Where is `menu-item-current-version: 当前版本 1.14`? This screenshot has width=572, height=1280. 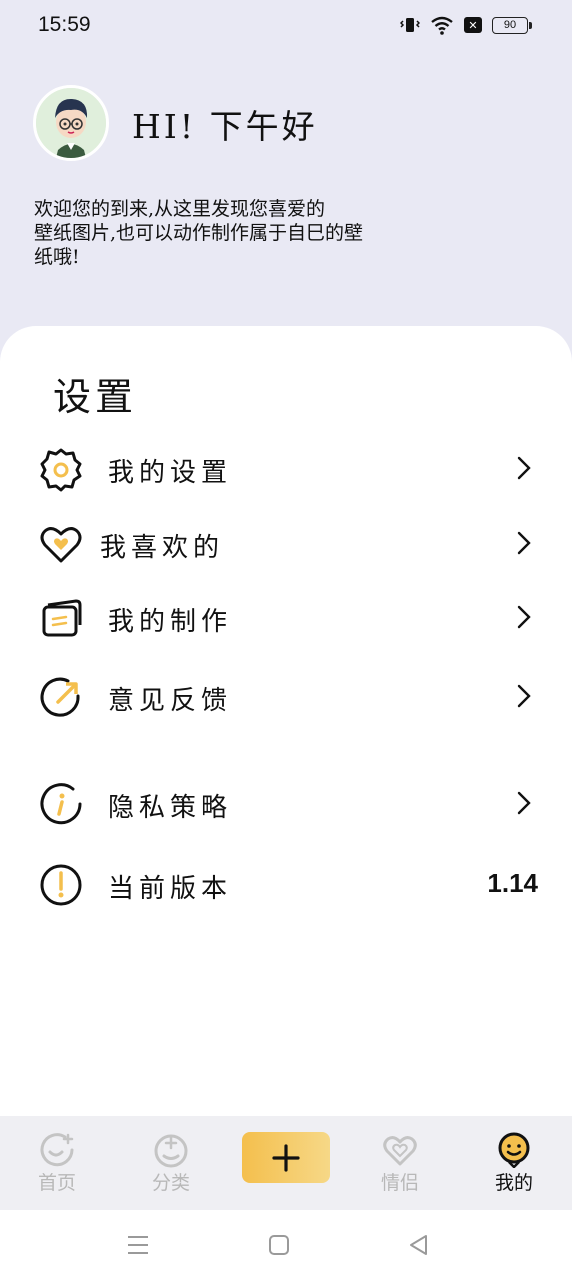
menu-item-current-version: 当前版本 1.14 is located at coordinates (286, 884).